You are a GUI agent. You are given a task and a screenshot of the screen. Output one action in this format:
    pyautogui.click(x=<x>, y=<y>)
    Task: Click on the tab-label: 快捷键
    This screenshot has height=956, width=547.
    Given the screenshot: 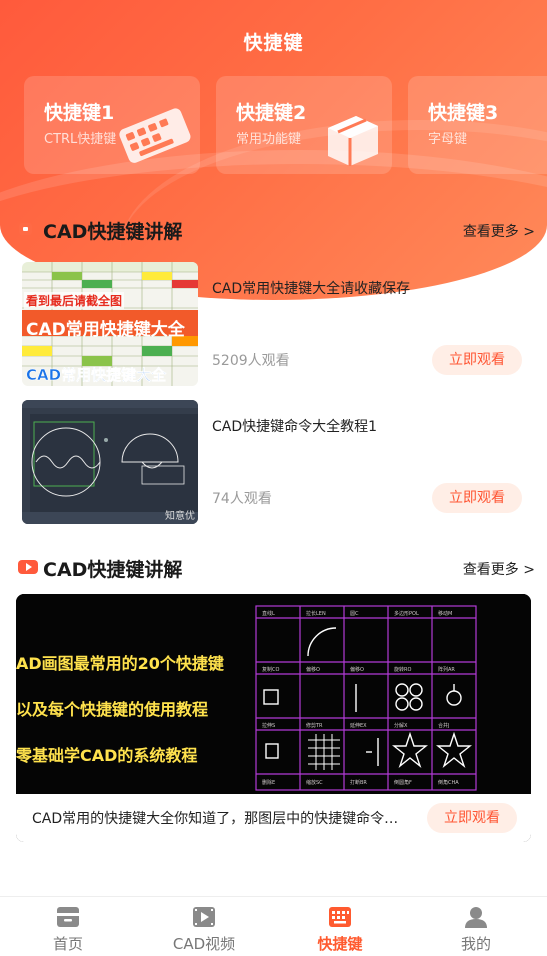 What is the action you would take?
    pyautogui.click(x=340, y=944)
    